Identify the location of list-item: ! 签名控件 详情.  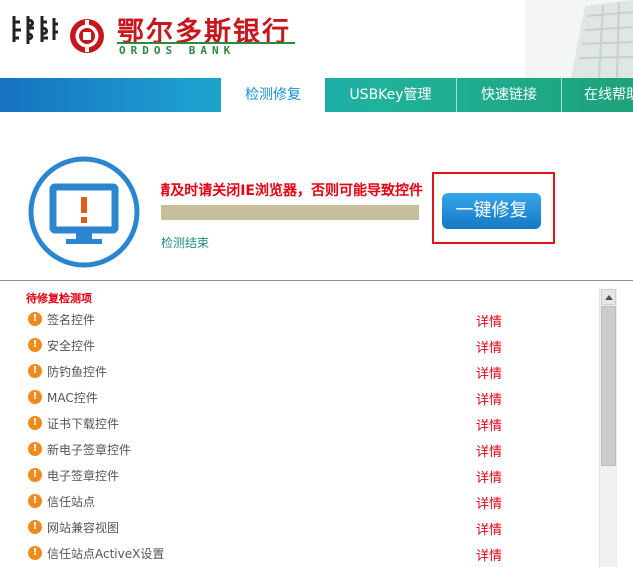
(288, 319).